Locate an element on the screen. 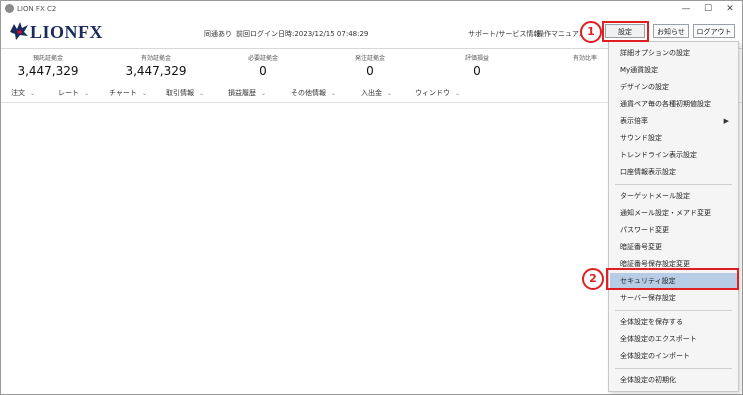 This screenshot has height=395, width=743. menu-other-info: その他情報 ⌄ is located at coordinates (313, 93).